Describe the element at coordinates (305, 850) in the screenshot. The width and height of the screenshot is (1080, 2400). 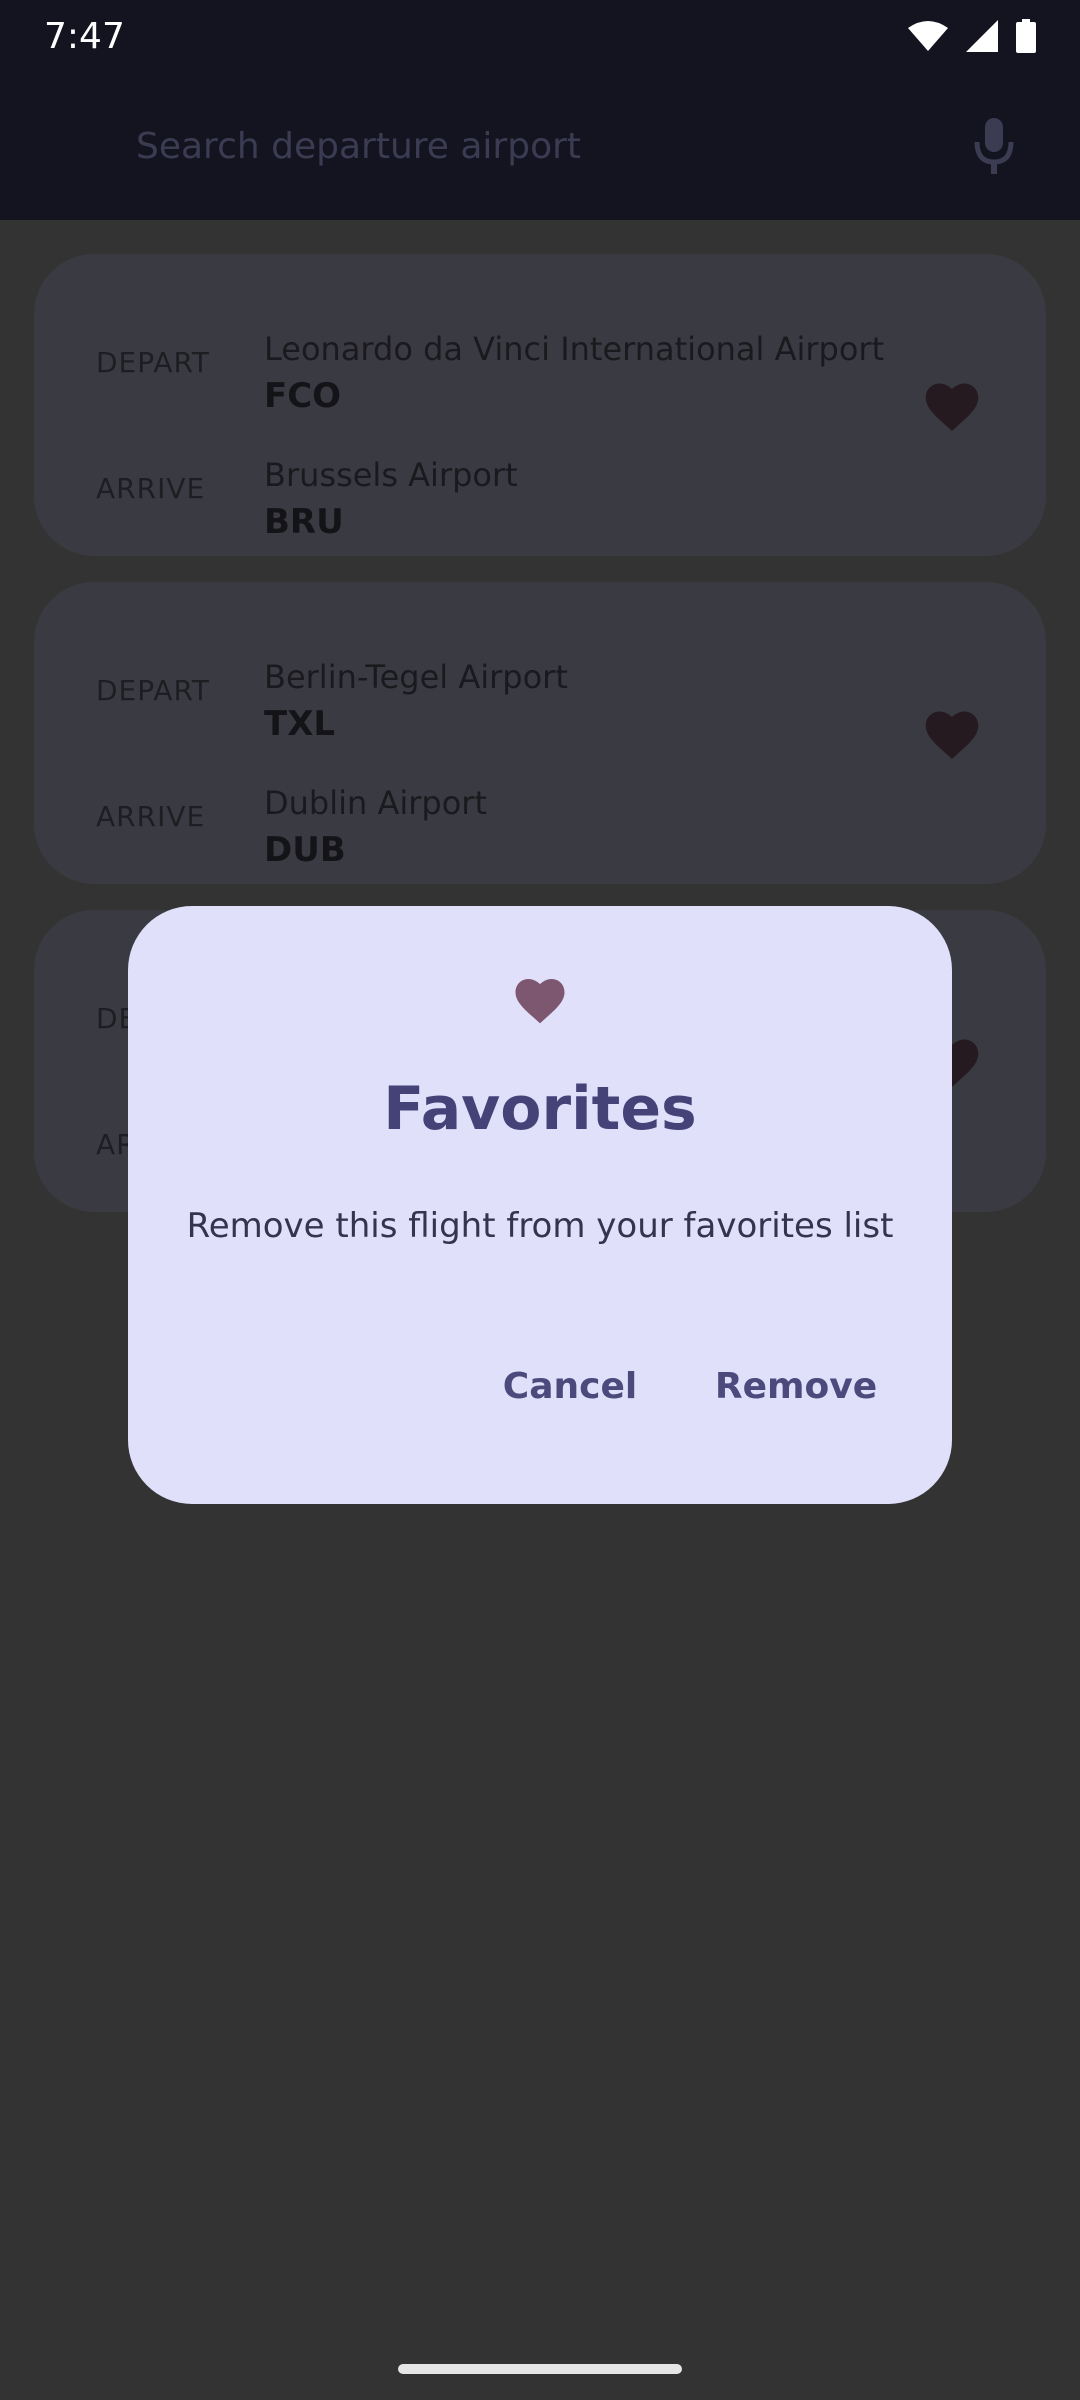
I see `arrive-airport-code: DUB` at that location.